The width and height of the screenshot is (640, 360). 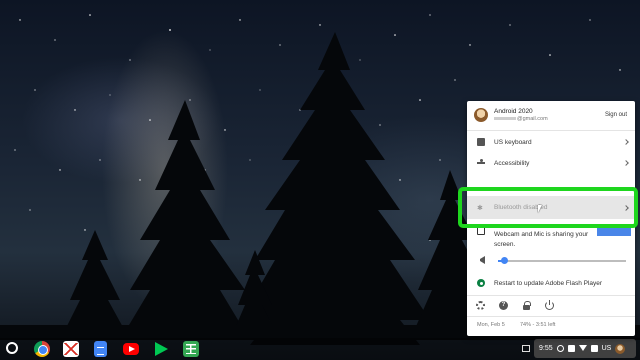 I want to click on sheets-app-icon, so click(x=191, y=349).